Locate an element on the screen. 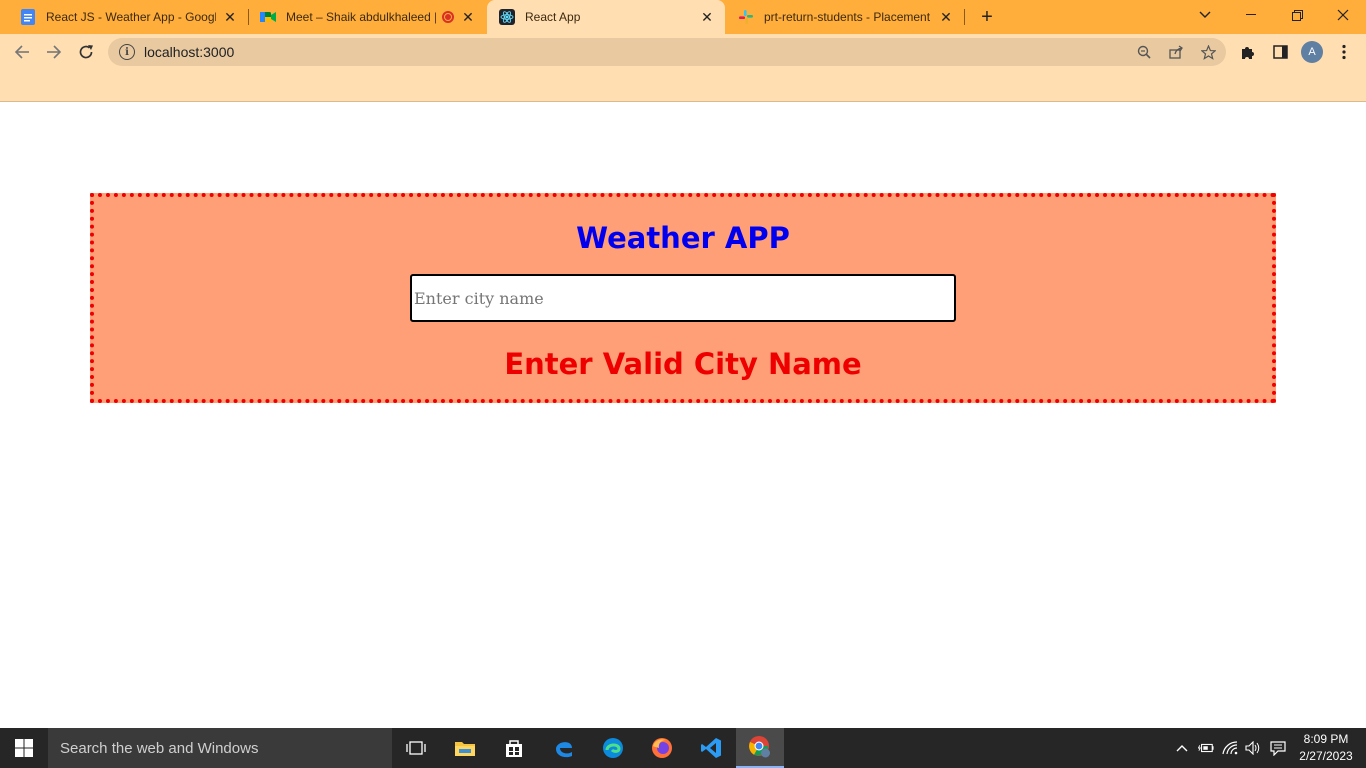 The image size is (1366, 768). url-text: localhost:3000 is located at coordinates (189, 52).